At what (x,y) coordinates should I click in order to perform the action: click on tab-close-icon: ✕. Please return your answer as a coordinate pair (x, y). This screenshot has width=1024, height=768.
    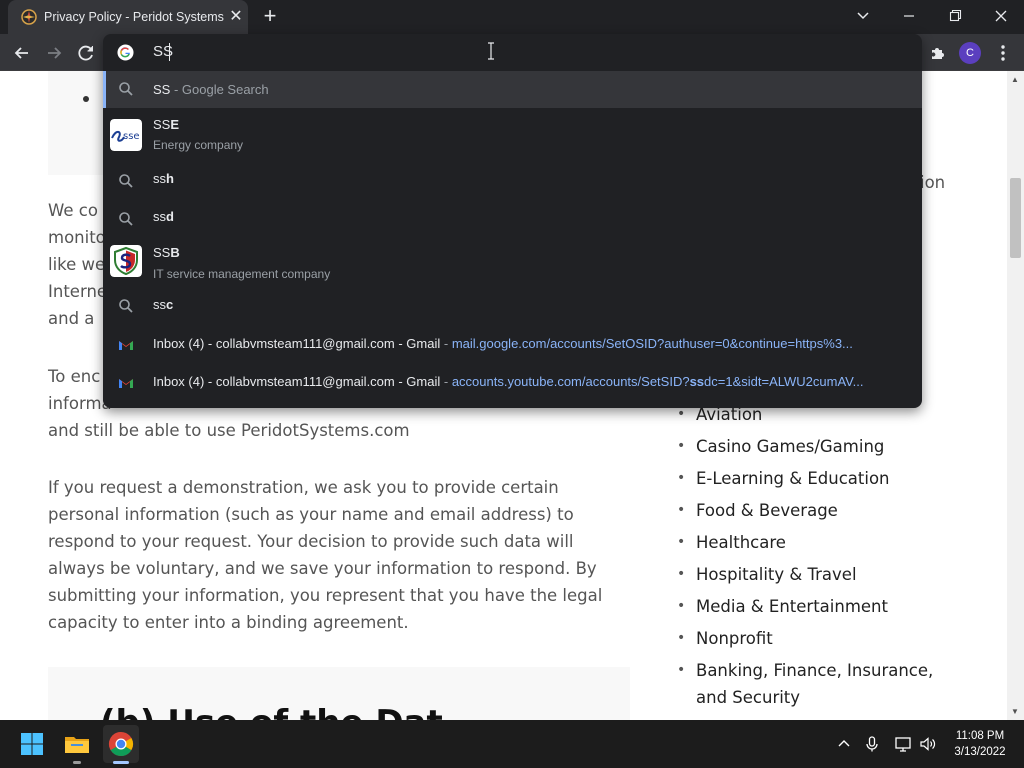
    Looking at the image, I should click on (236, 17).